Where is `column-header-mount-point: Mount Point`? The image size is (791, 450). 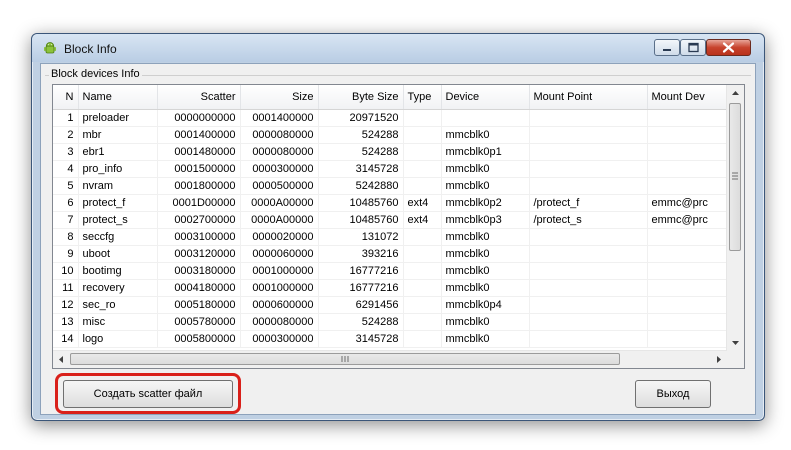
column-header-mount-point: Mount Point is located at coordinates (588, 97).